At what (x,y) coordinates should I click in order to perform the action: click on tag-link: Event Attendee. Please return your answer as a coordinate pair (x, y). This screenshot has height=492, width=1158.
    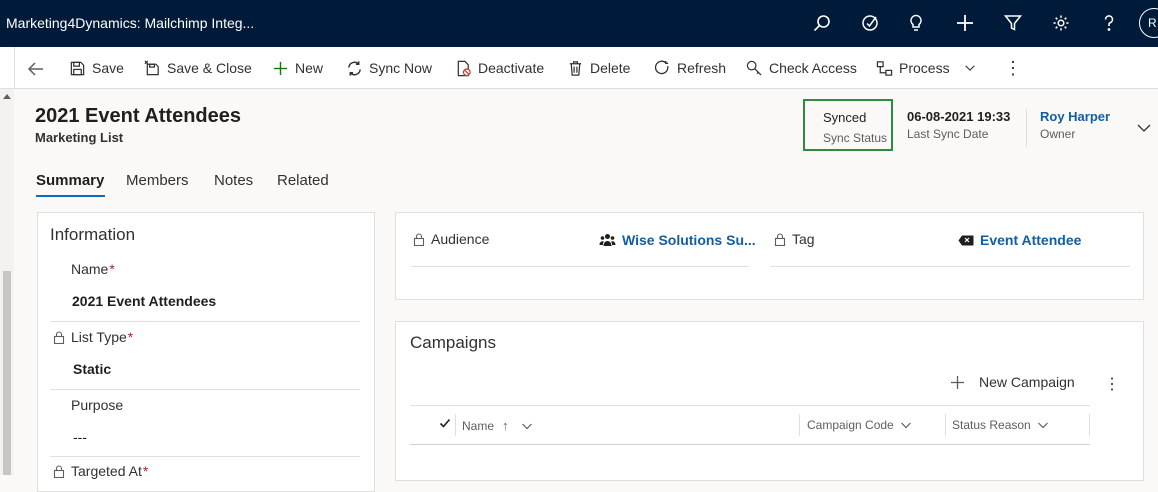
    Looking at the image, I should click on (1019, 240).